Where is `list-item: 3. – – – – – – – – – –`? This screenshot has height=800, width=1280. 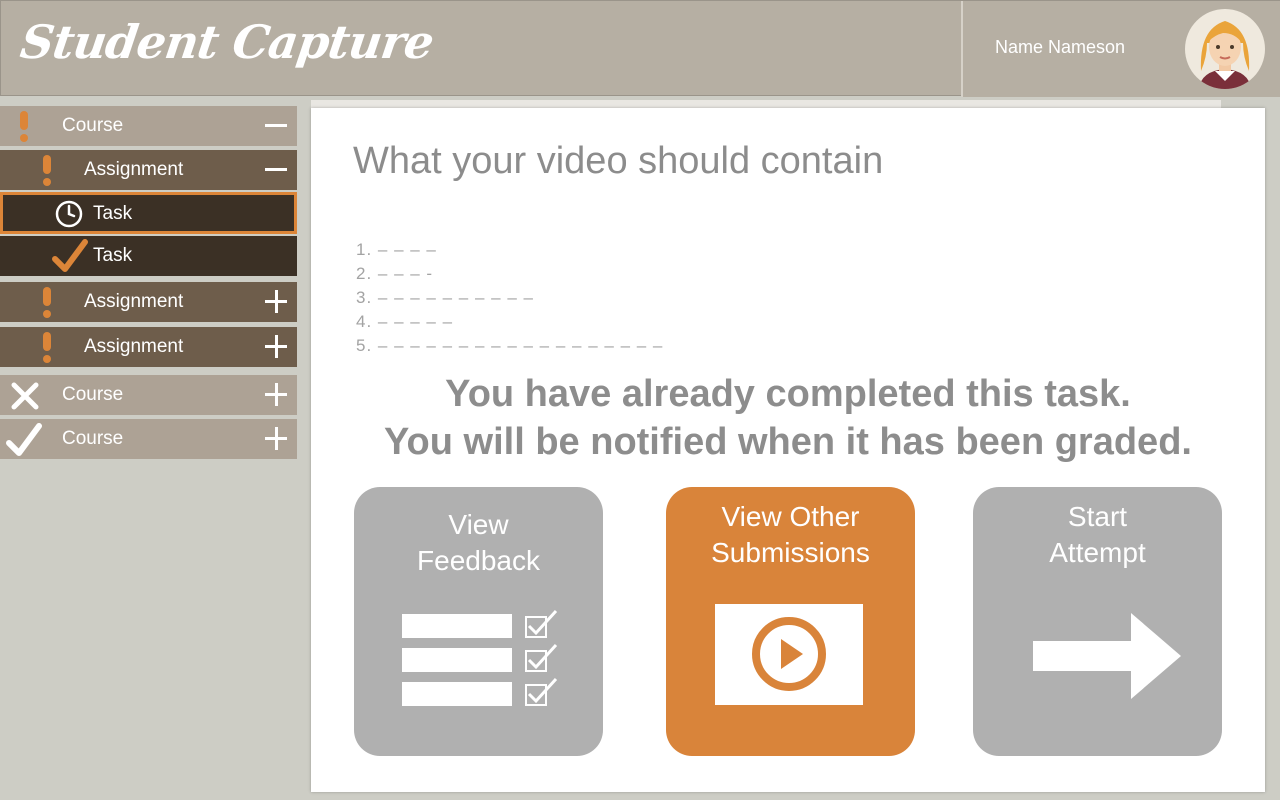 list-item: 3. – – – – – – – – – – is located at coordinates (445, 297).